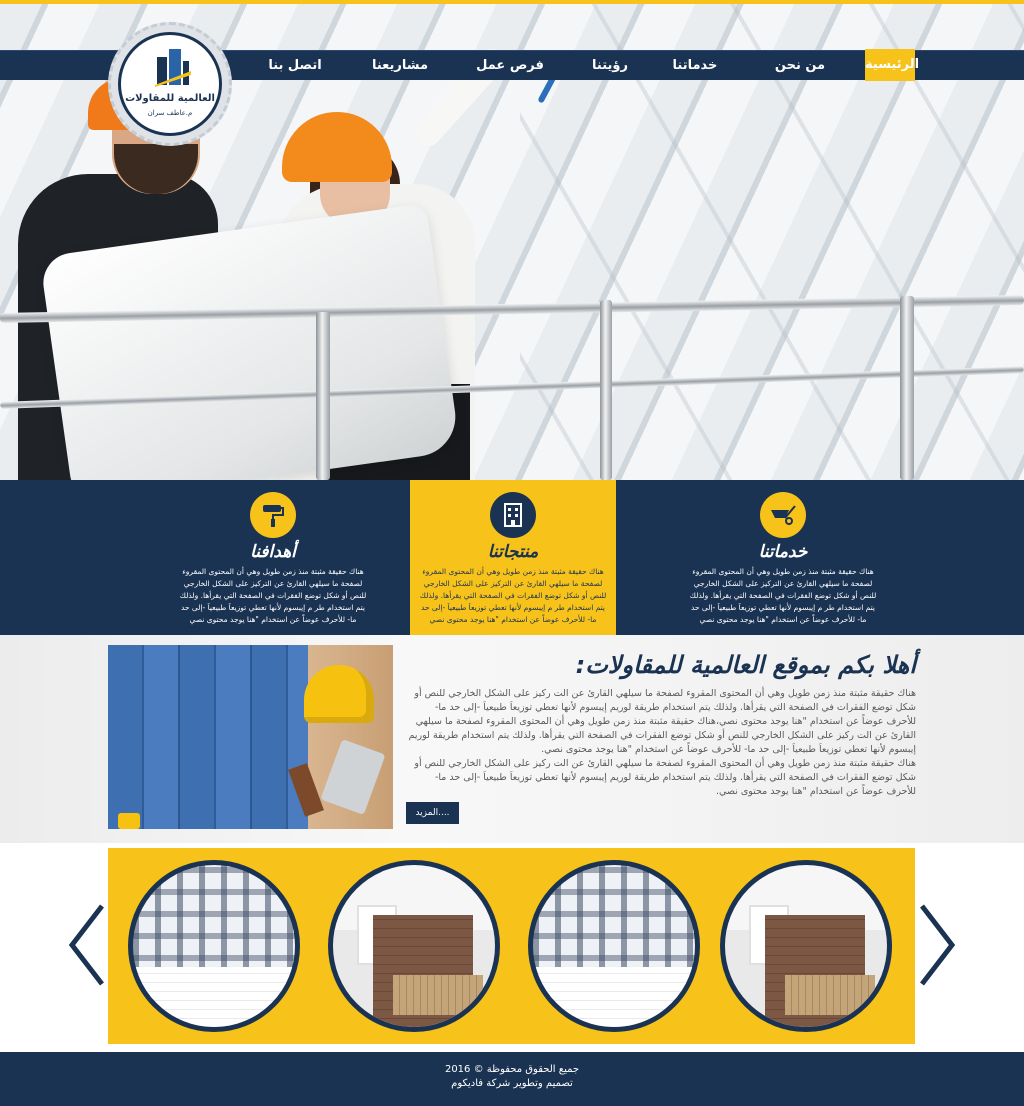 The height and width of the screenshot is (1106, 1024). I want to click on hero-woman-helmet, so click(337, 147).